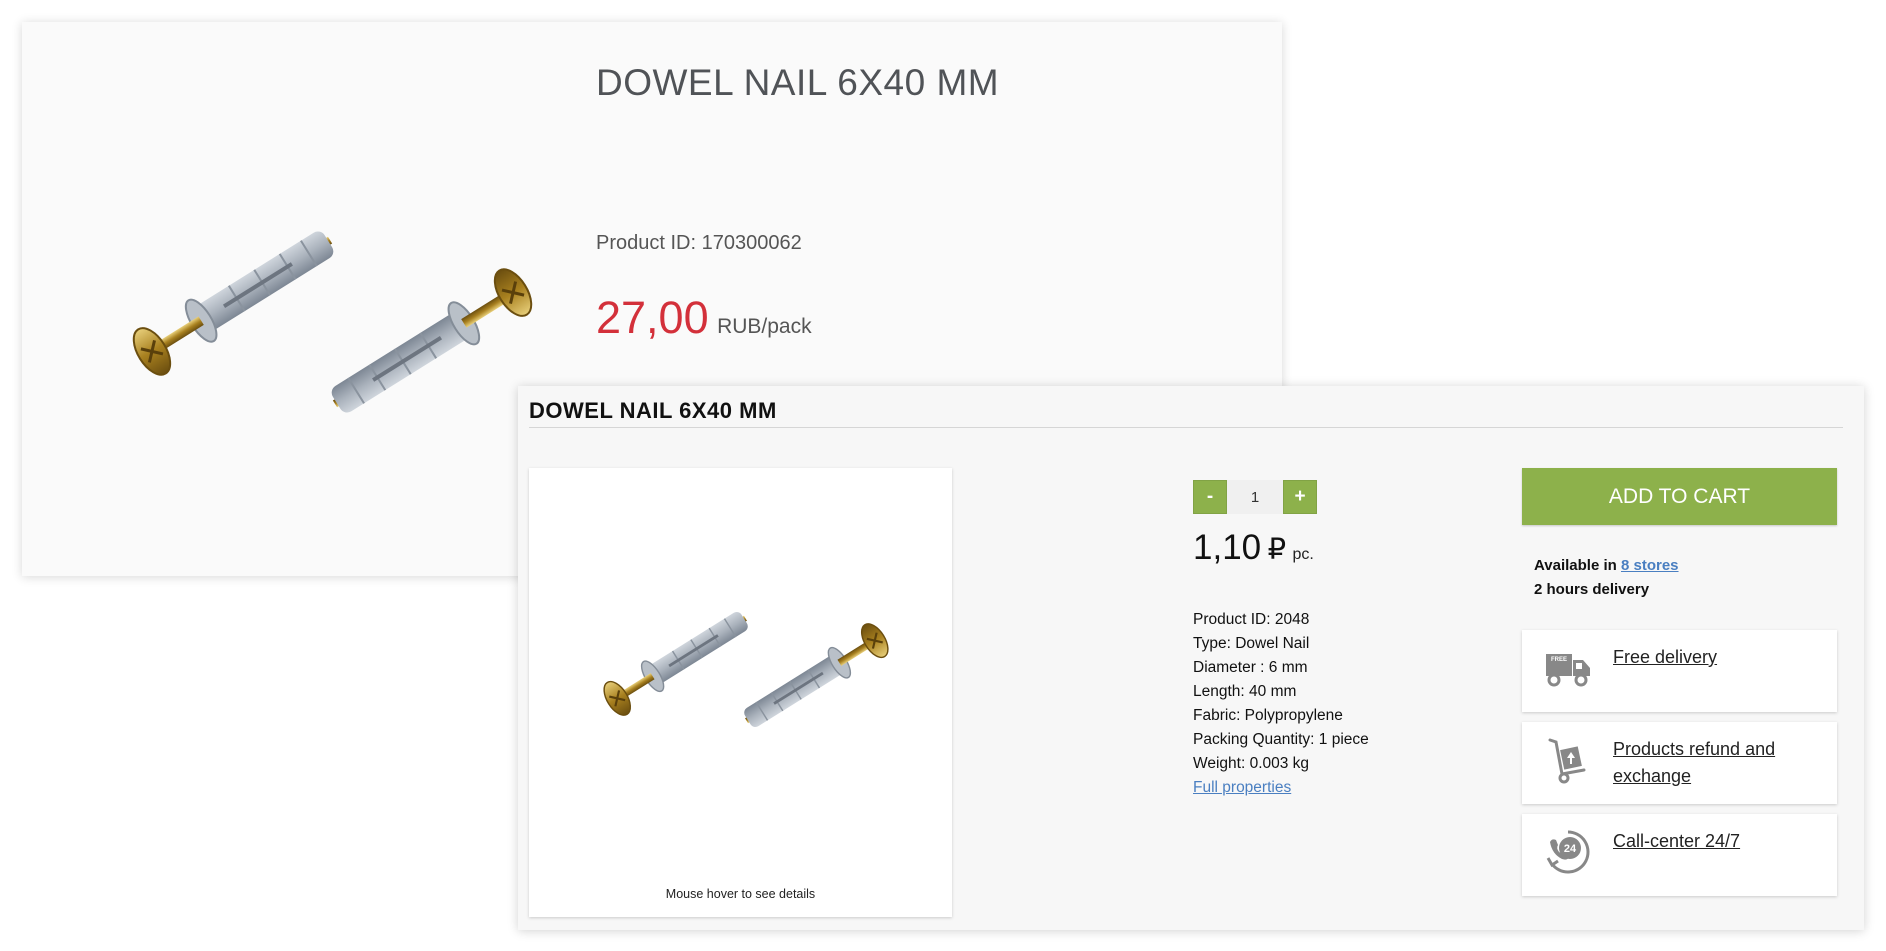 Image resolution: width=1886 pixels, height=951 pixels. What do you see at coordinates (764, 326) in the screenshot?
I see `price-unit: RUB/pack` at bounding box center [764, 326].